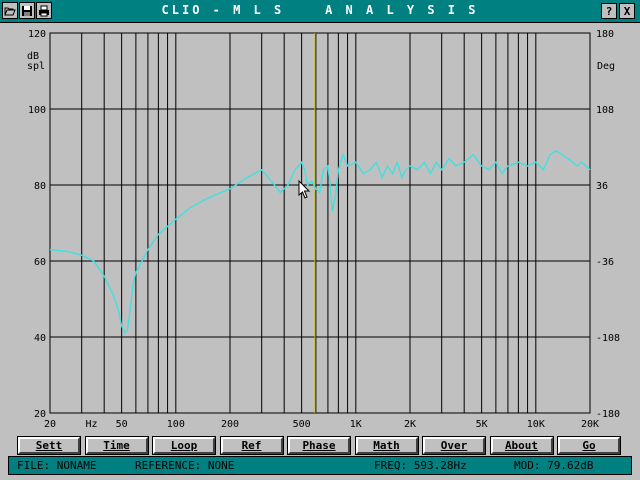 Image resolution: width=640 pixels, height=480 pixels. What do you see at coordinates (40, 338) in the screenshot?
I see `y-tick-label: 40` at bounding box center [40, 338].